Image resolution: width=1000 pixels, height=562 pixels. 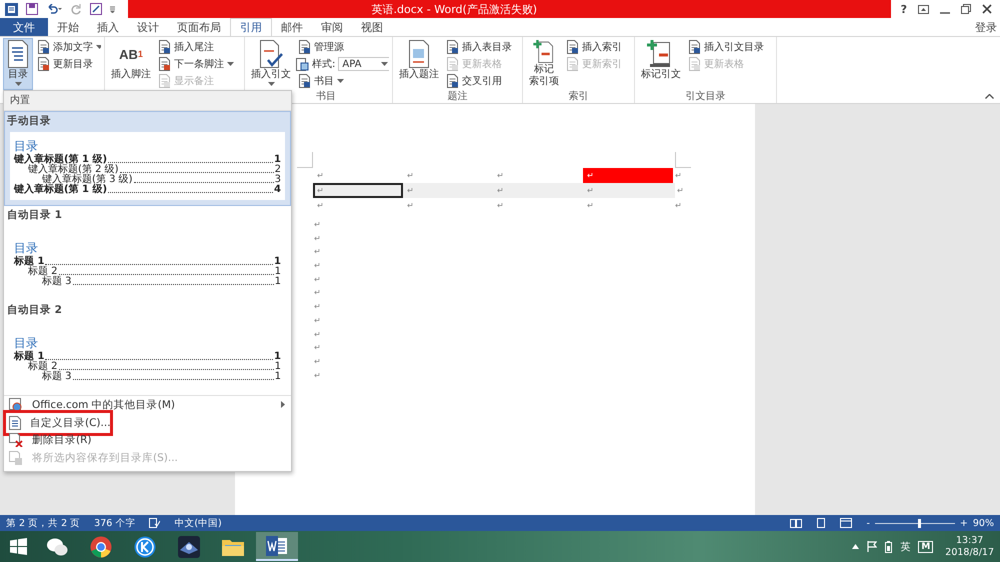 I want to click on collapse-ribbon-icon, so click(x=989, y=96).